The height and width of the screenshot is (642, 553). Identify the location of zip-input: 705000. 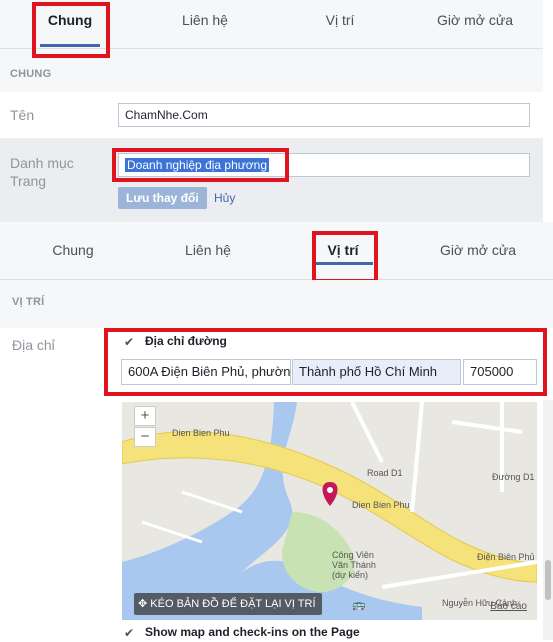
(500, 372).